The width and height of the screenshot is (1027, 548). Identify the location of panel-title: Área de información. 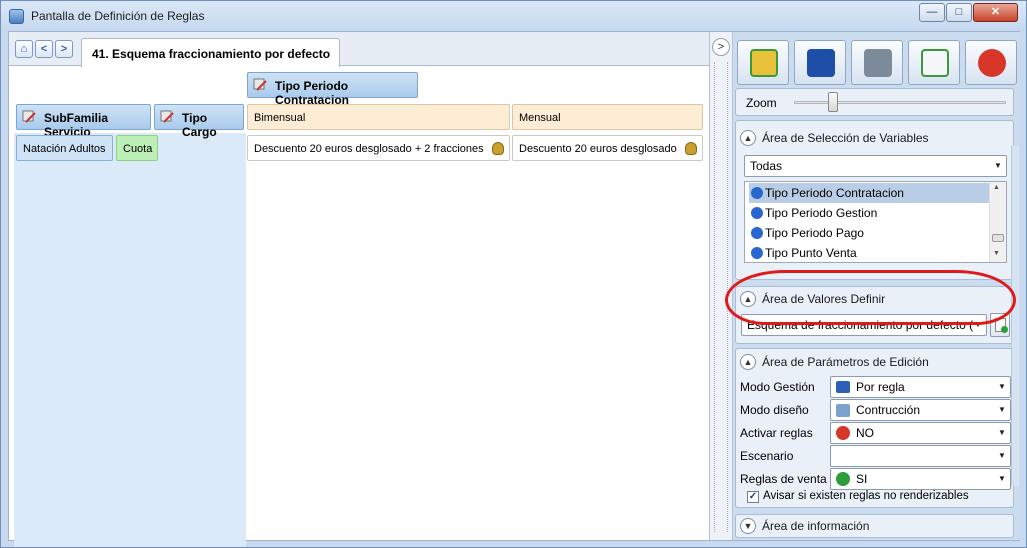
(816, 526).